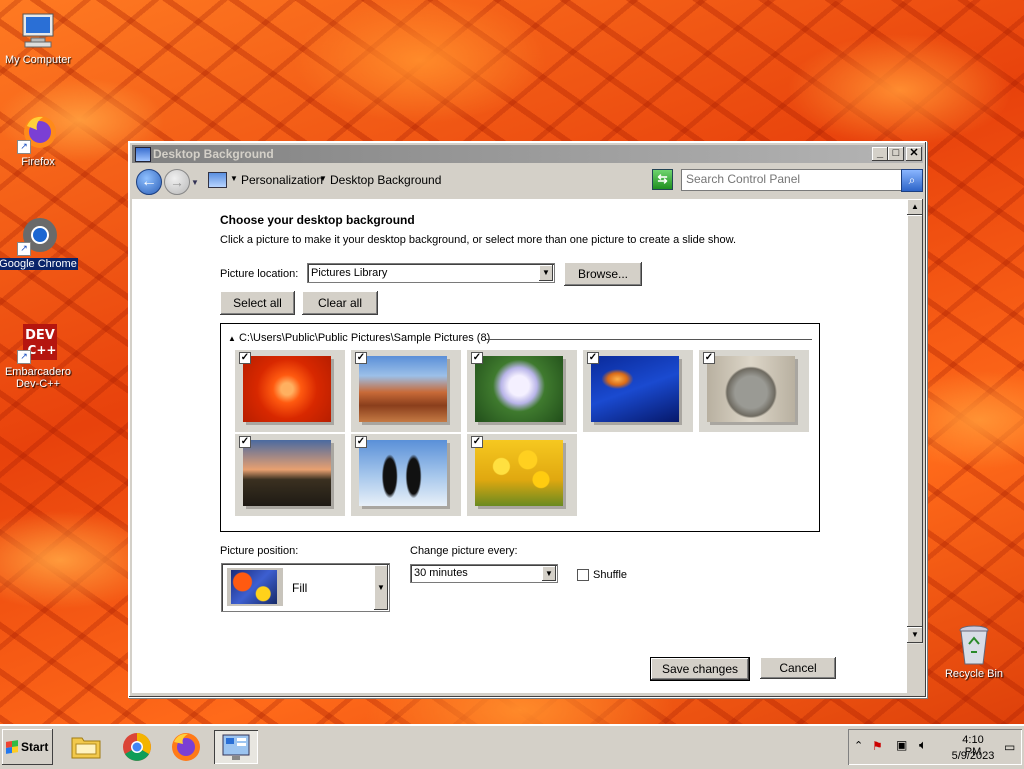 The image size is (1024, 769). Describe the element at coordinates (459, 180) in the screenshot. I see `breadcrumb: ▼ Personalization ▼ Desktop Background ▼` at that location.